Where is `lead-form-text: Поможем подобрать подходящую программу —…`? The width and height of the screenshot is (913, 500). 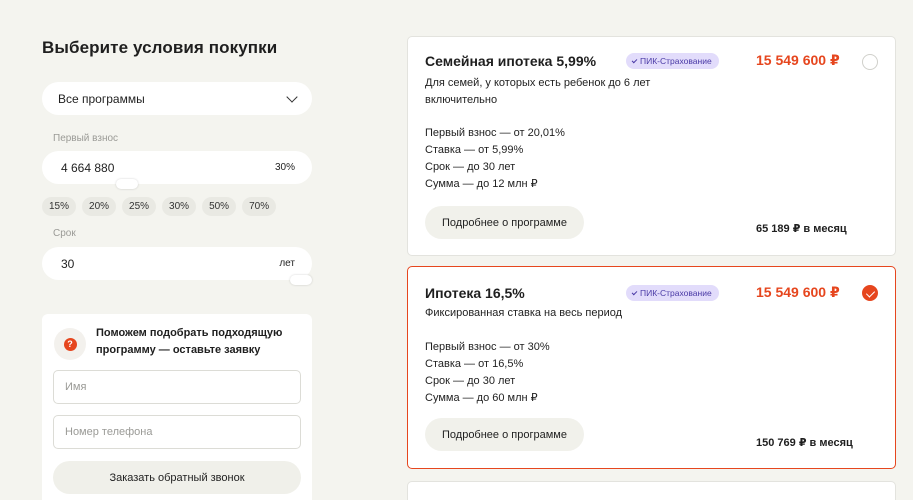
lead-form-text: Поможем подобрать подходящую программу —… is located at coordinates (189, 341).